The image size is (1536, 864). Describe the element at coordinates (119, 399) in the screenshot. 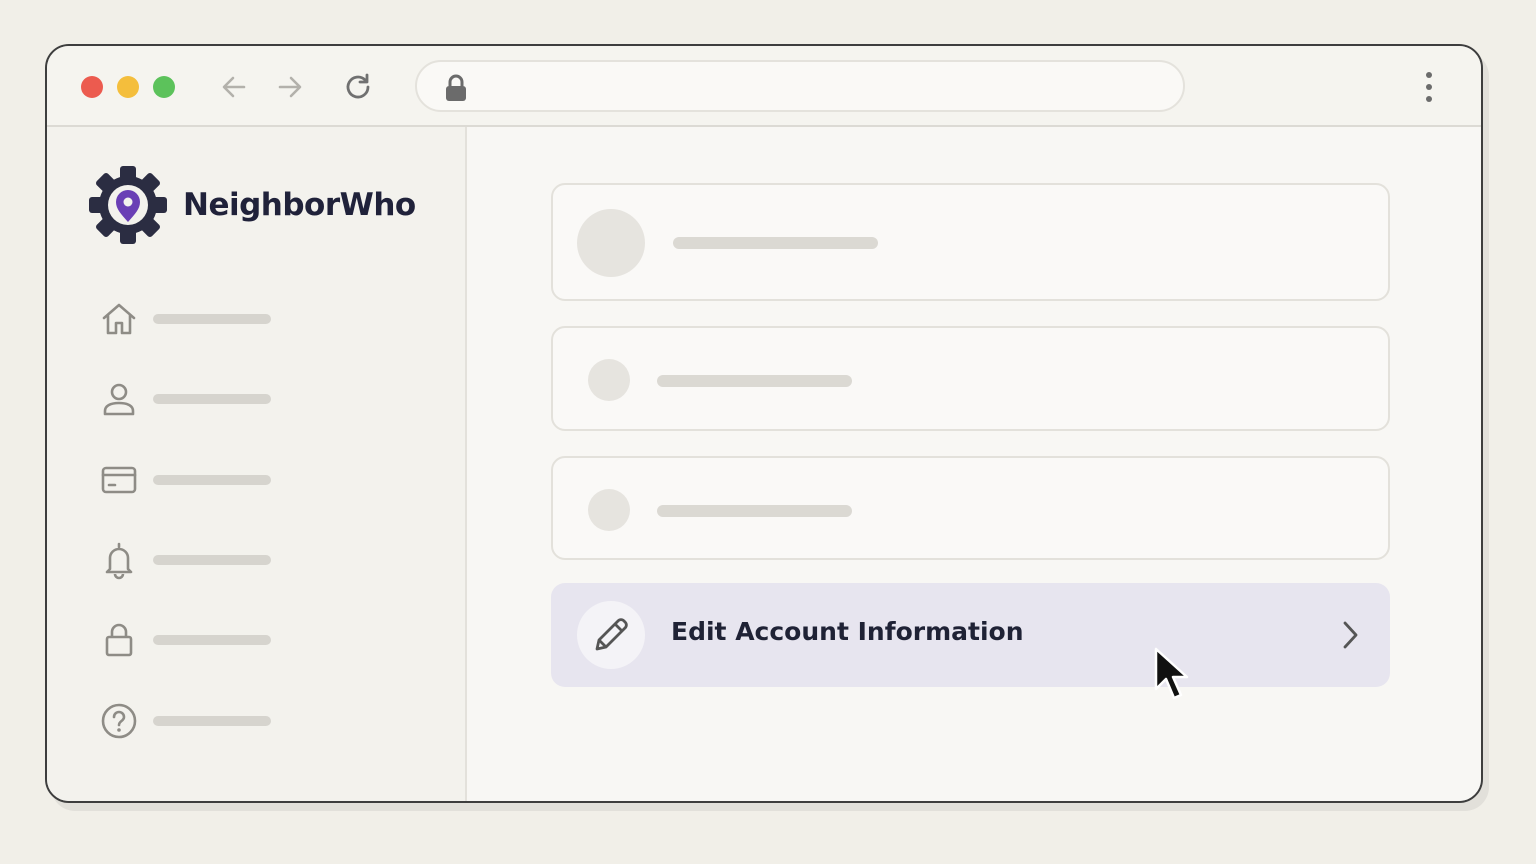

I see `user-icon` at that location.